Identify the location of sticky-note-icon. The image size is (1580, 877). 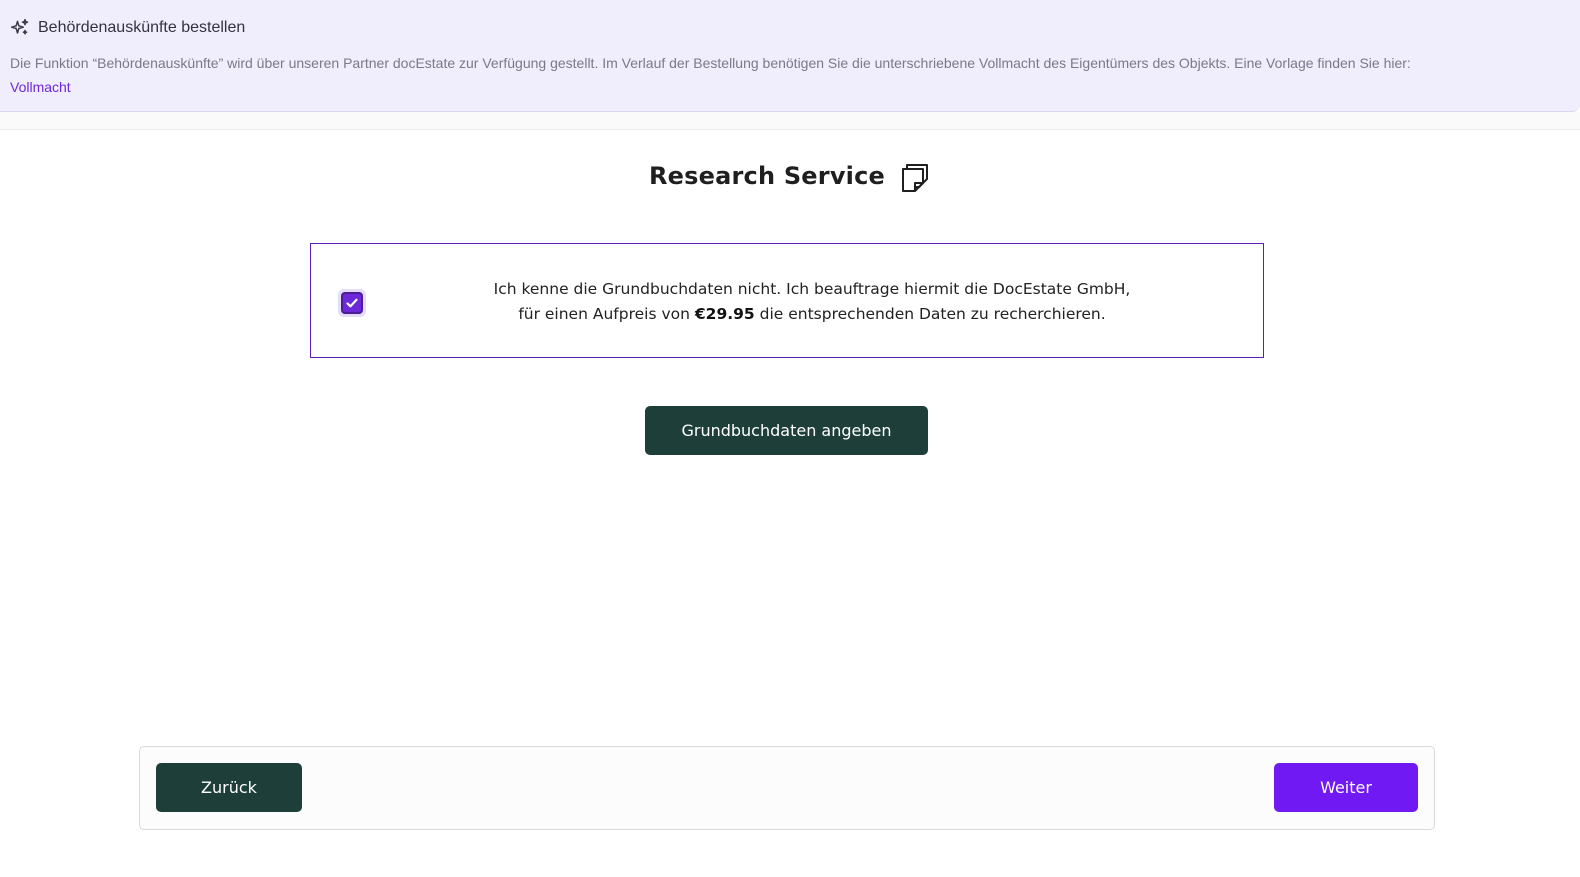
(915, 178).